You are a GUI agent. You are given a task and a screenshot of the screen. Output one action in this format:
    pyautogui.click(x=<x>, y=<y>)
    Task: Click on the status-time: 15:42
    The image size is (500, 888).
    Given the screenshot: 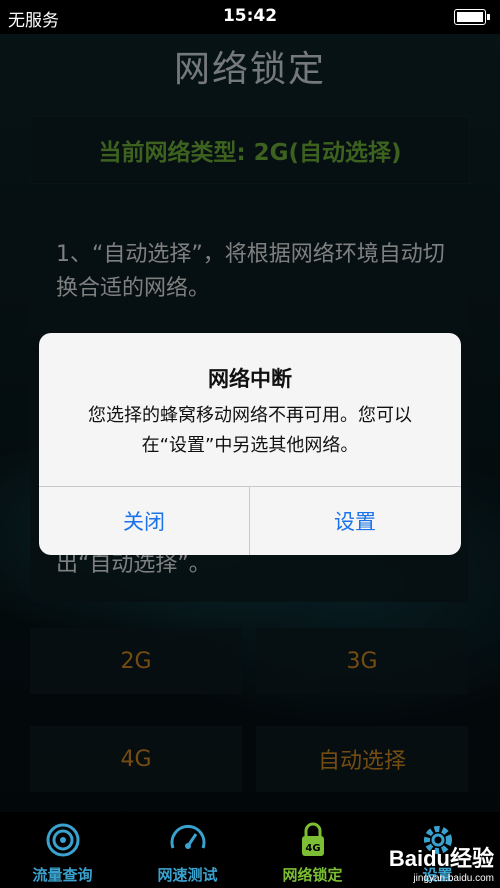 What is the action you would take?
    pyautogui.click(x=250, y=16)
    